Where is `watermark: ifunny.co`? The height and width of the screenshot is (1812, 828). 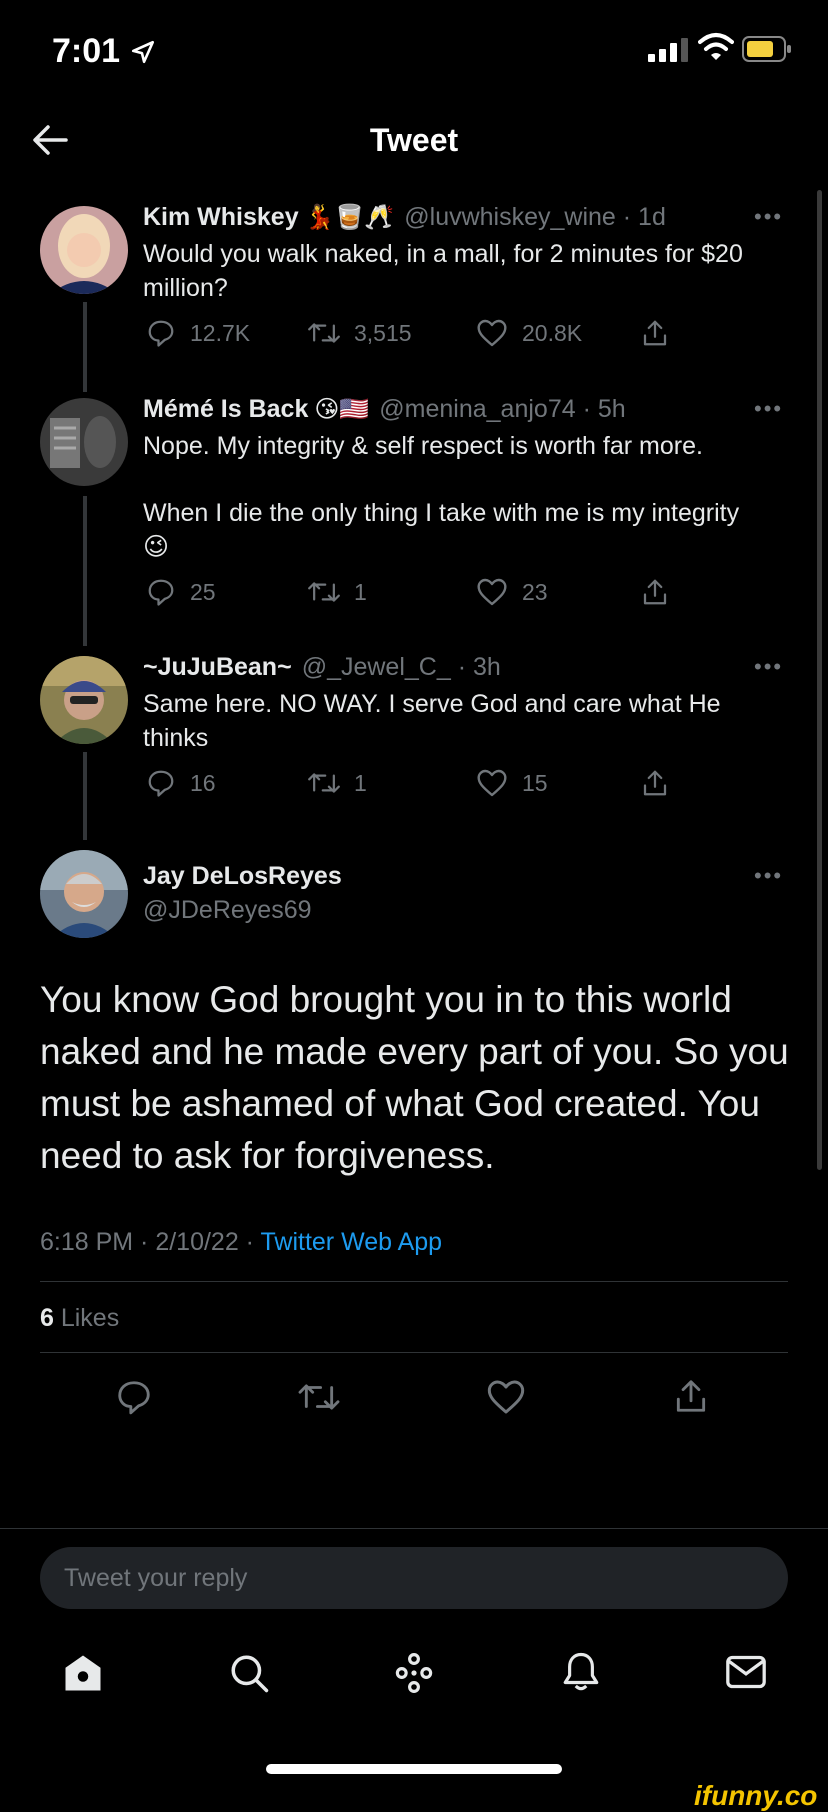 watermark: ifunny.co is located at coordinates (756, 1795).